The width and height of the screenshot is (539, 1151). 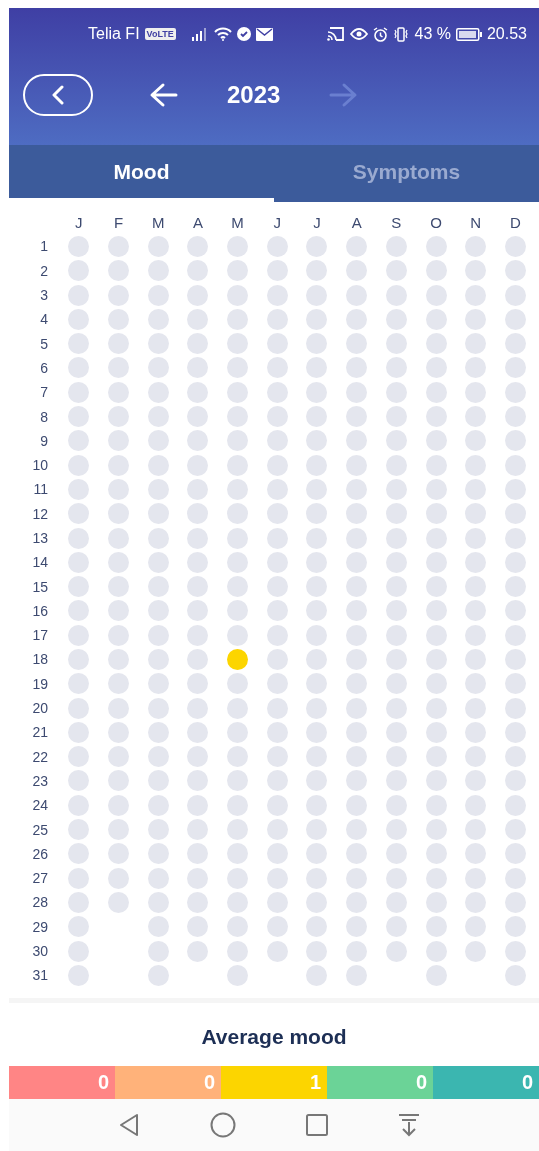 What do you see at coordinates (409, 1124) in the screenshot?
I see `download-arrow-icon` at bounding box center [409, 1124].